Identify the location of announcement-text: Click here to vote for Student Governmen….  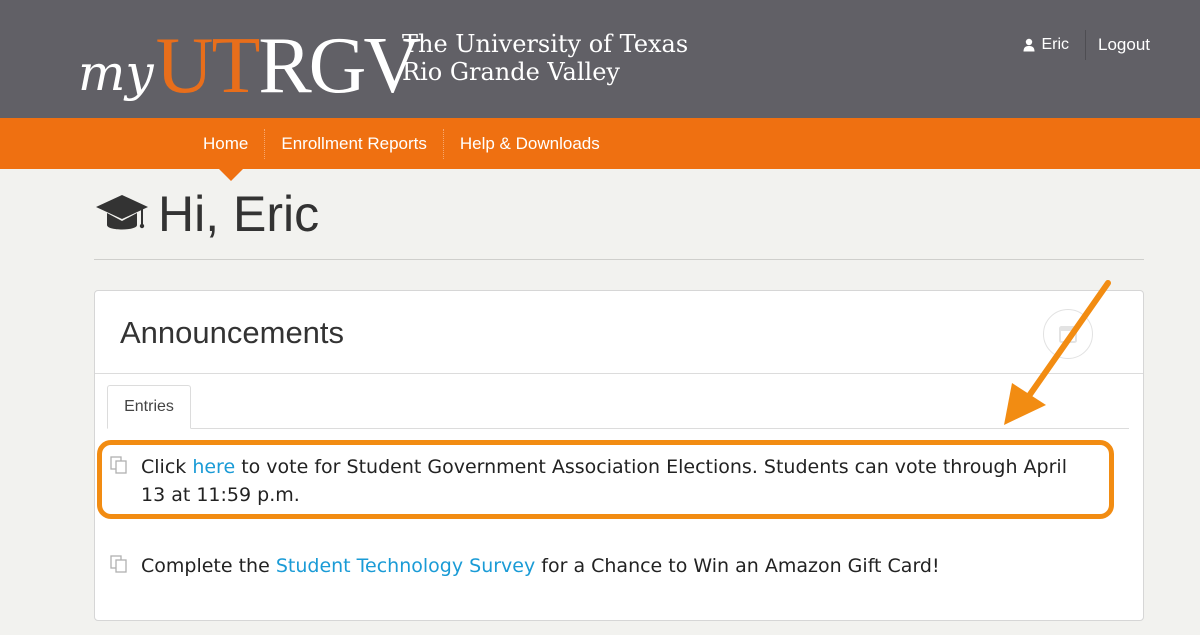
(616, 481).